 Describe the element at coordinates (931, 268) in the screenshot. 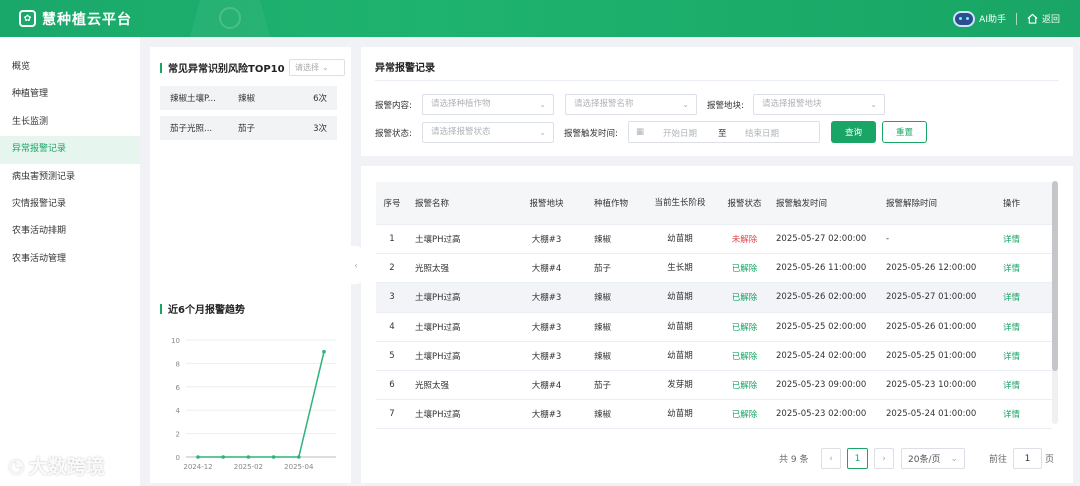

I see `cell-release-time: 2025-05-26 12:00:00` at that location.